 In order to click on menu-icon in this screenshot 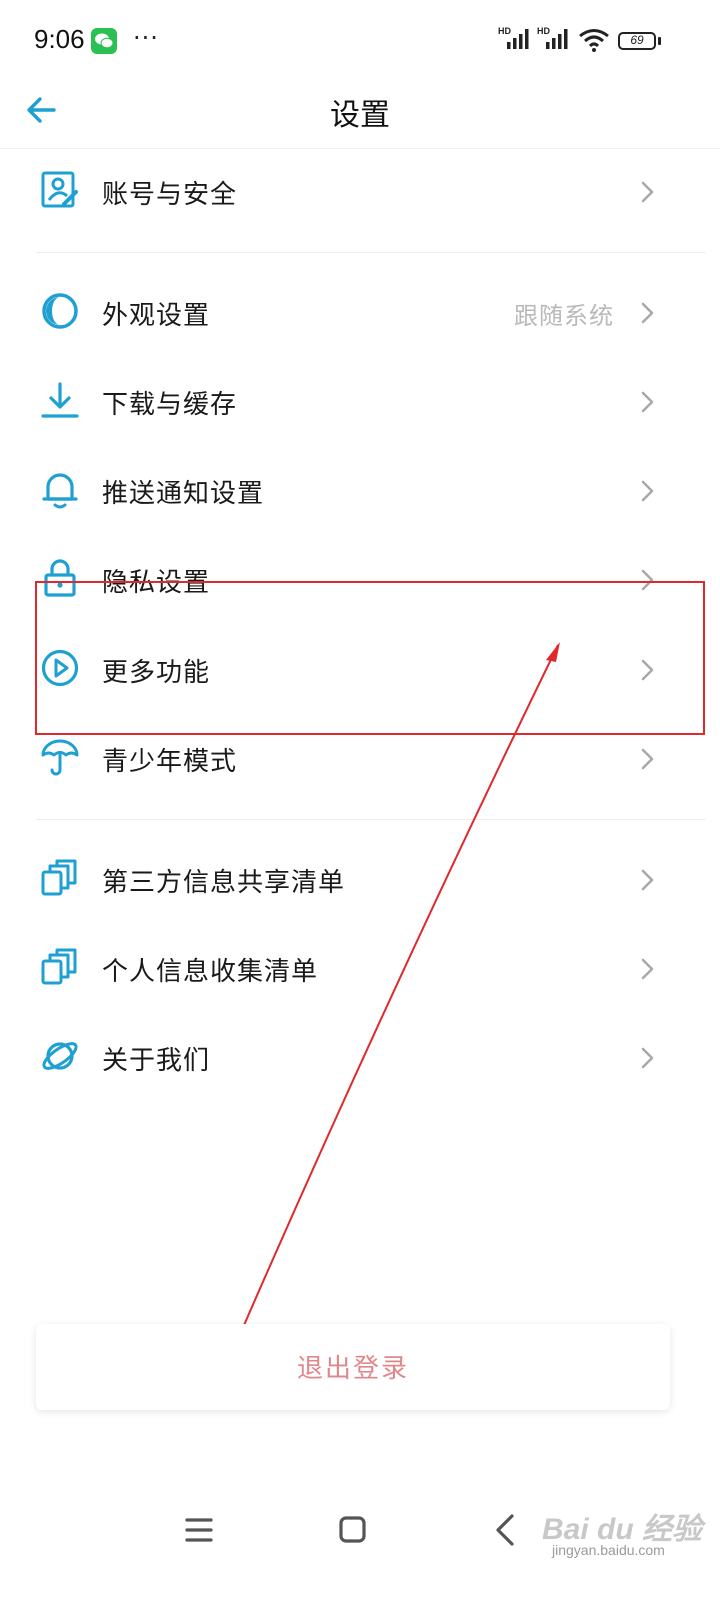, I will do `click(199, 1530)`.